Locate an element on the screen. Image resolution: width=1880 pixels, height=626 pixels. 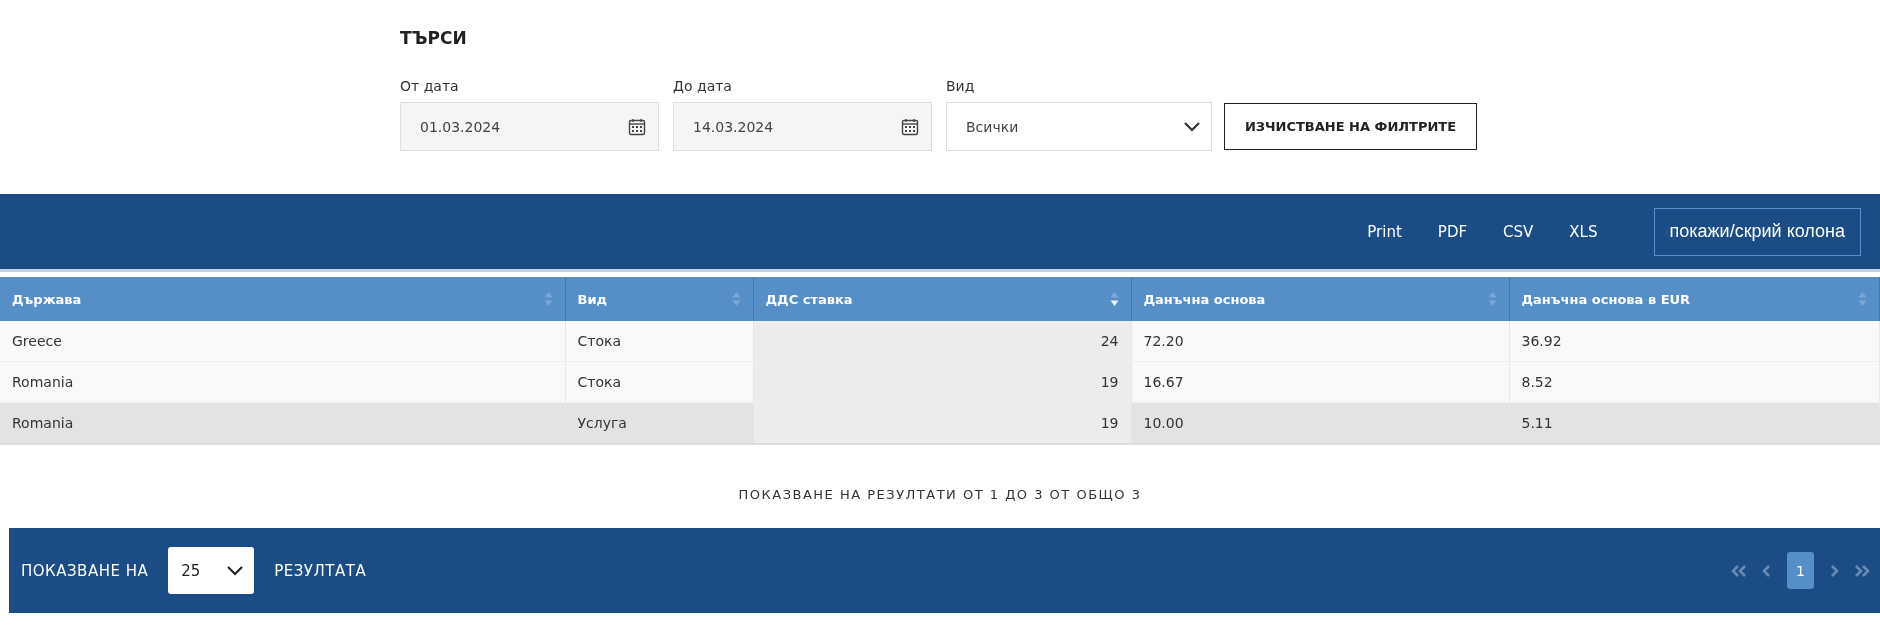
field-label: До дата is located at coordinates (703, 86).